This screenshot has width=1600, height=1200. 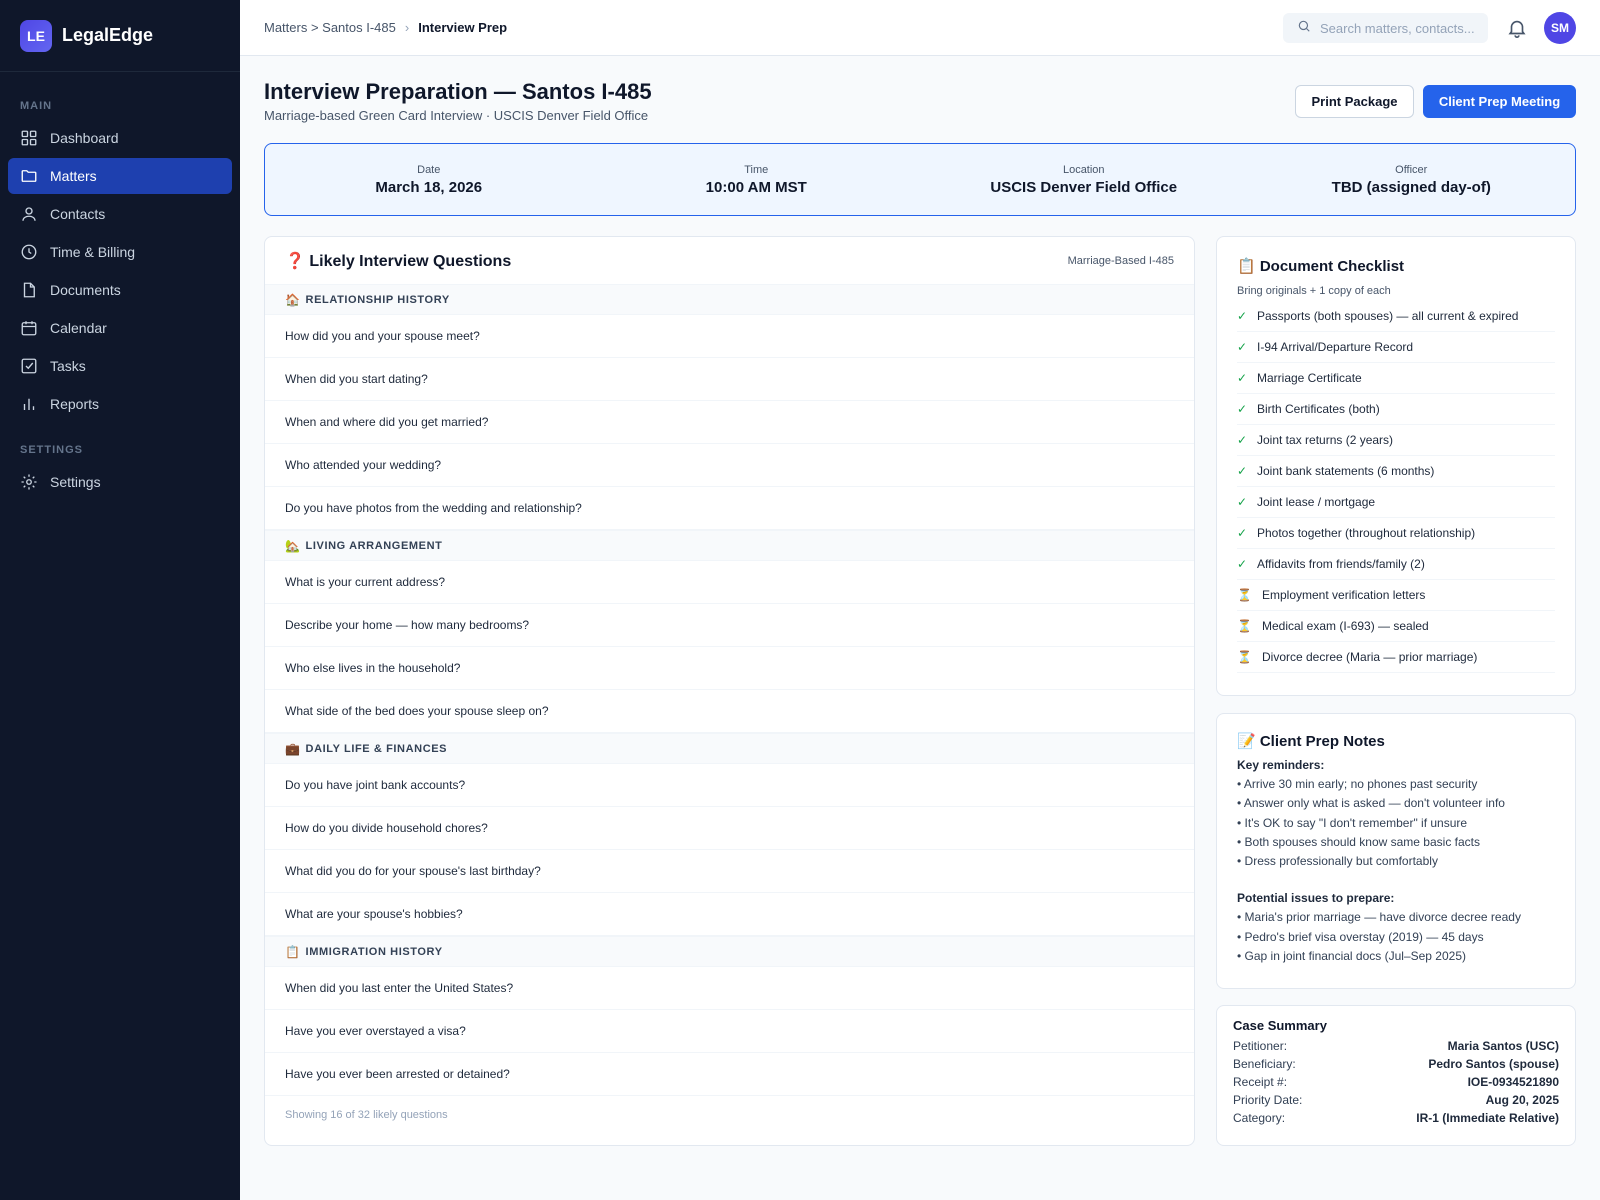 What do you see at coordinates (1396, 1082) in the screenshot?
I see `summary-row: Receipt #: IOE-0934521890` at bounding box center [1396, 1082].